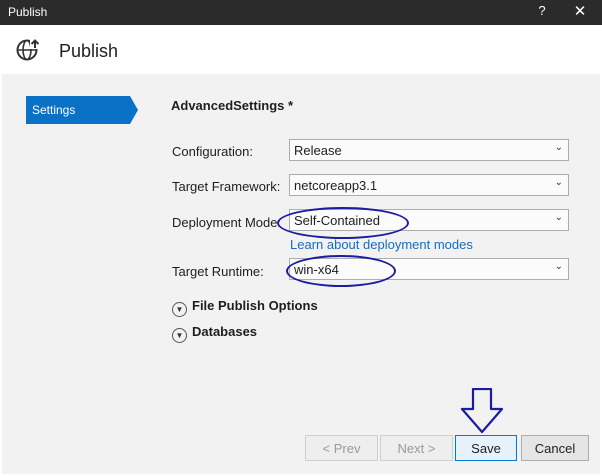 The image size is (602, 476). Describe the element at coordinates (301, 49) in the screenshot. I see `dialog-header: Publish` at that location.